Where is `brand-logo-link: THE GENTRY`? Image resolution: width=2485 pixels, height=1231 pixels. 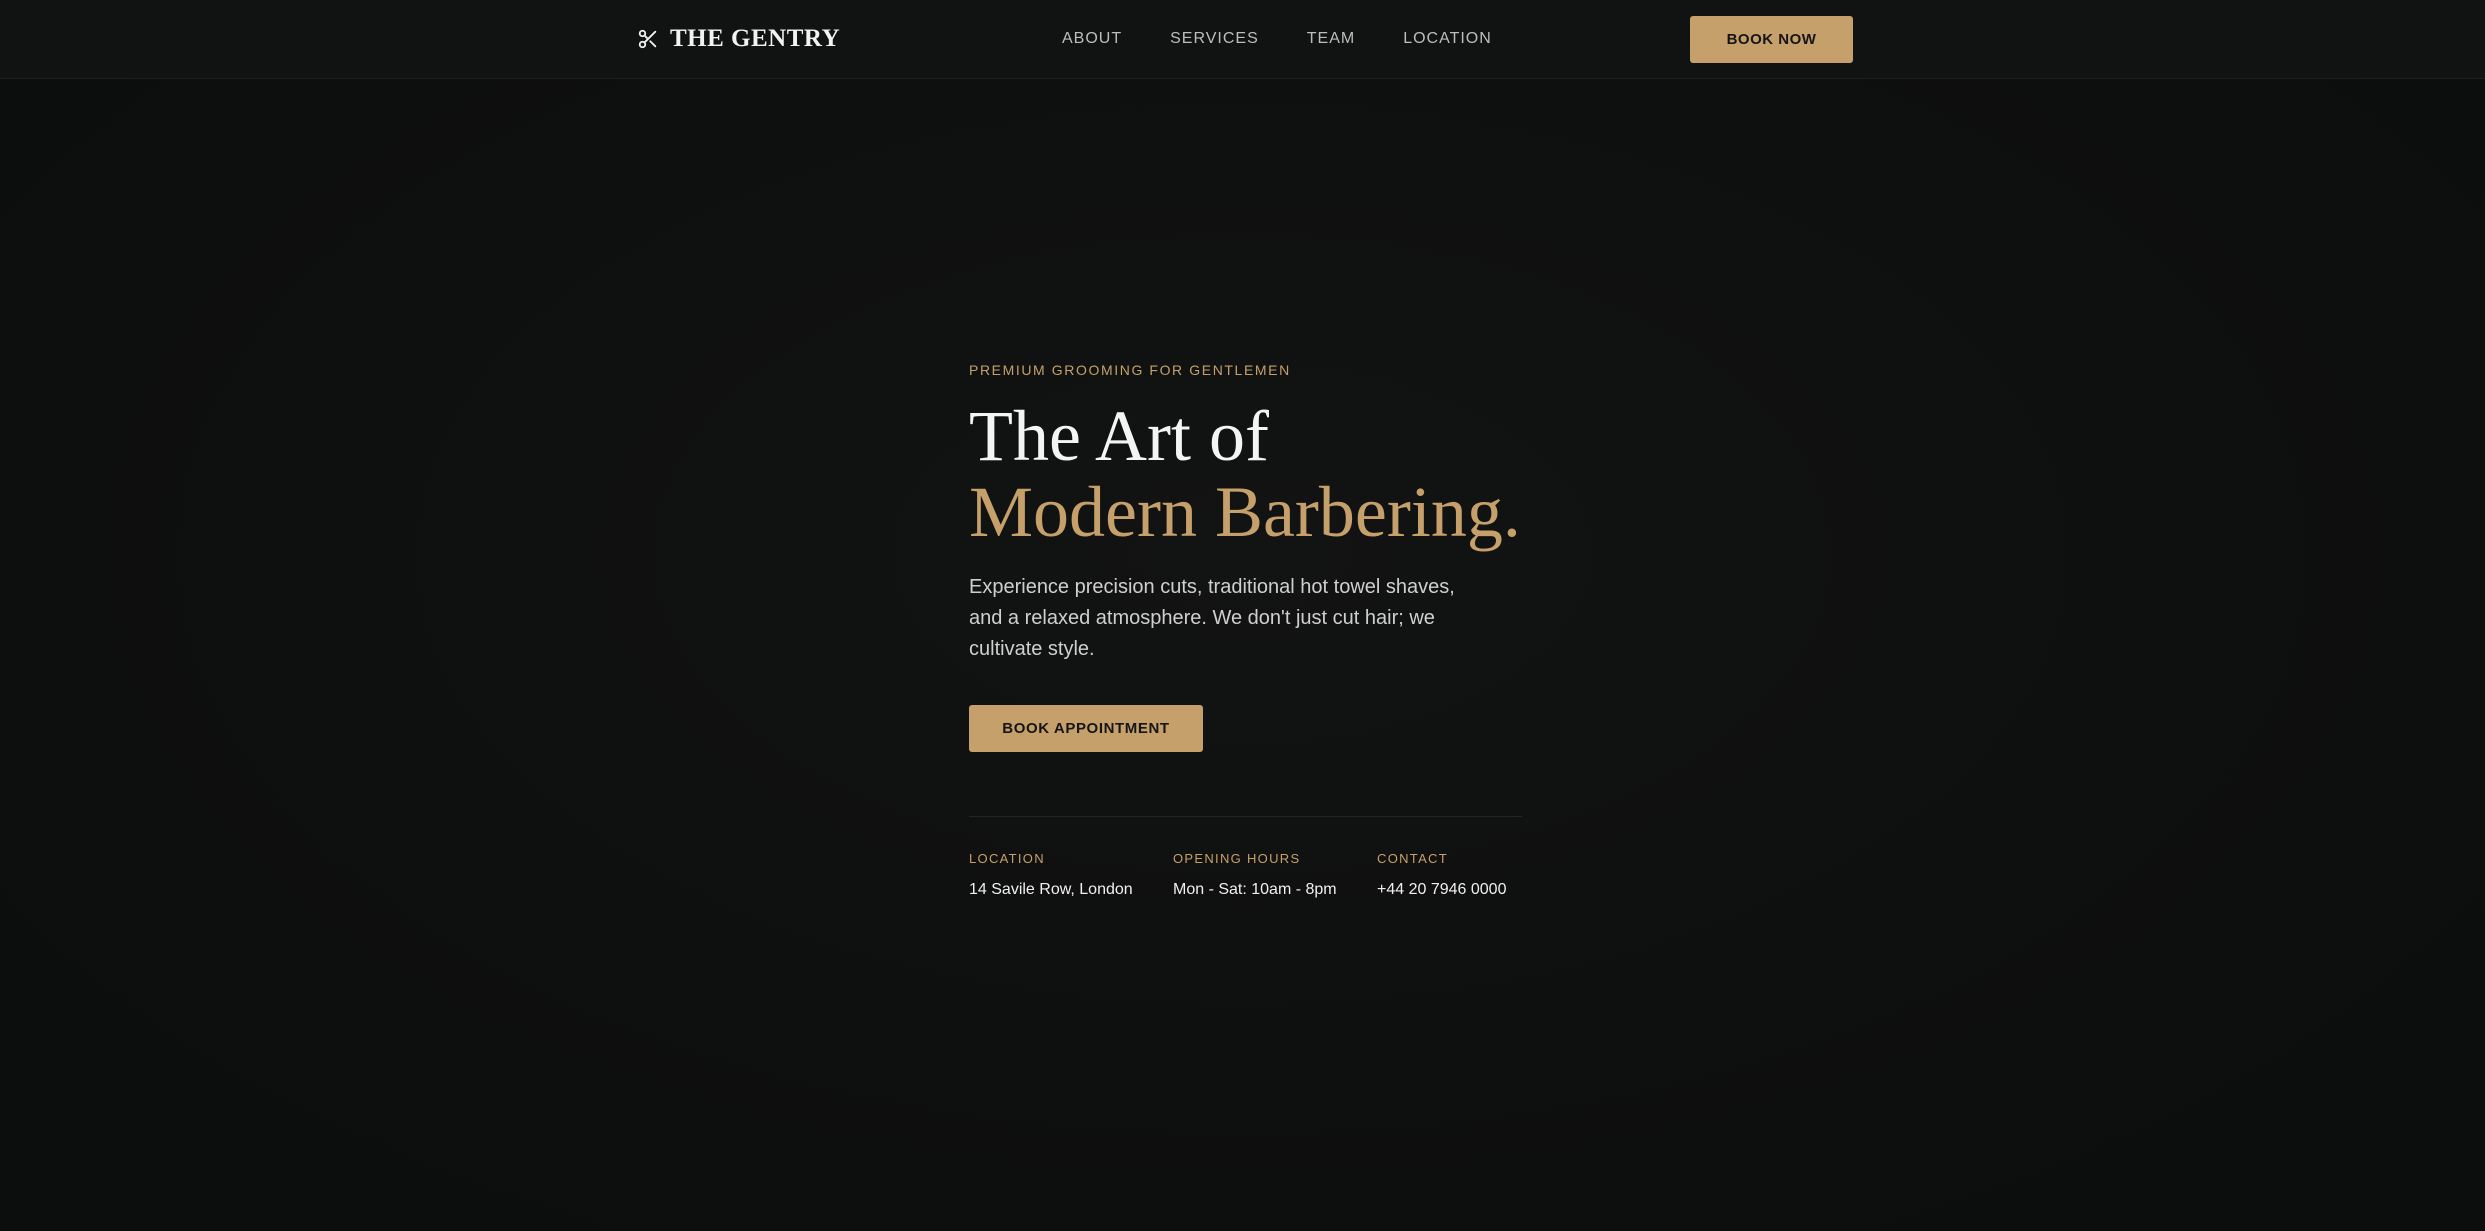 brand-logo-link: THE GENTRY is located at coordinates (738, 39).